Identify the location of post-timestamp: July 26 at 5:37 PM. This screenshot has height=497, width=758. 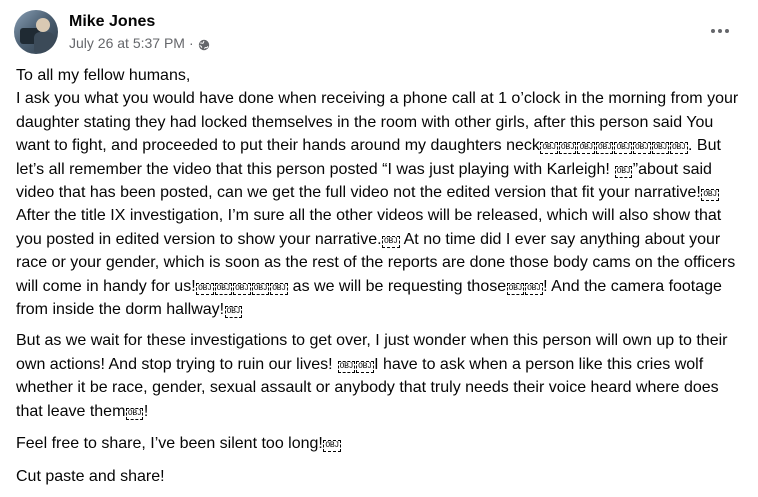
(127, 43).